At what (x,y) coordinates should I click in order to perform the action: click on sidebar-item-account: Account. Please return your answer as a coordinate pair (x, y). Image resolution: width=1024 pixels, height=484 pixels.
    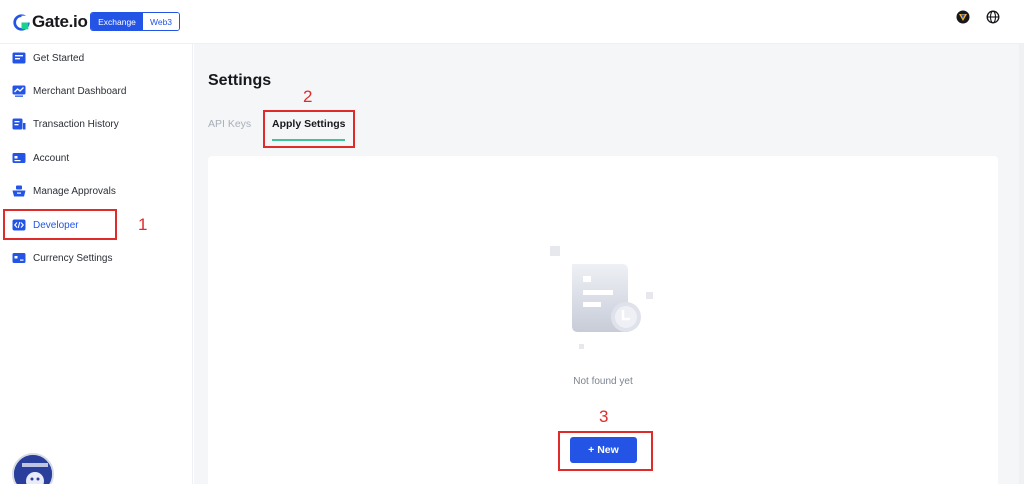
    Looking at the image, I should click on (40, 158).